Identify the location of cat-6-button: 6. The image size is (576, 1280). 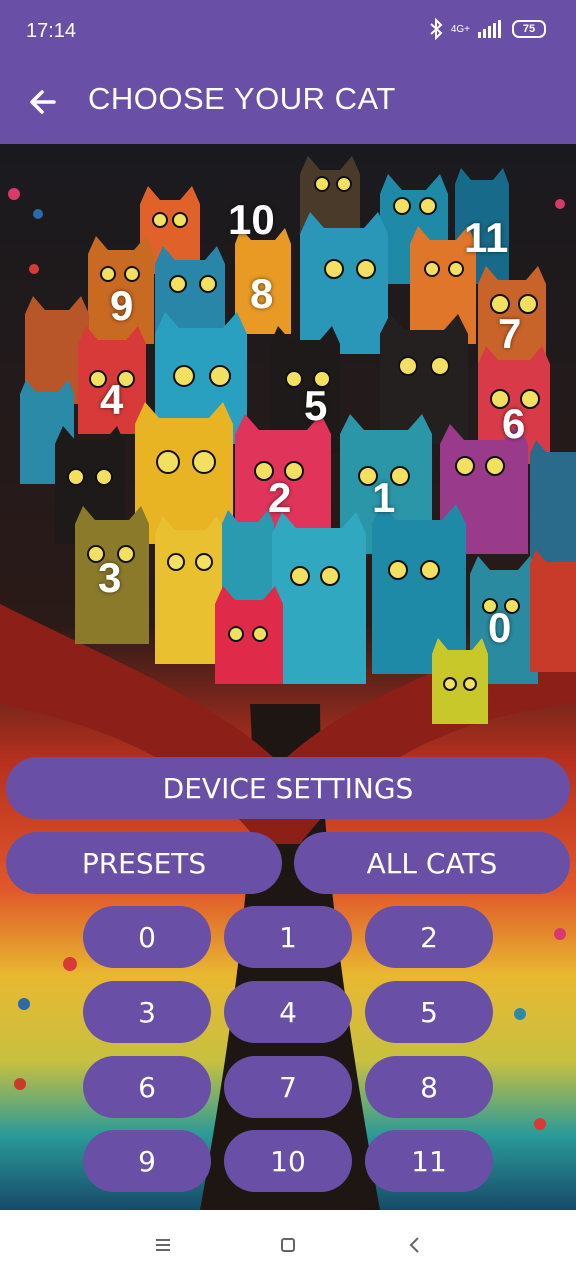
(147, 1087).